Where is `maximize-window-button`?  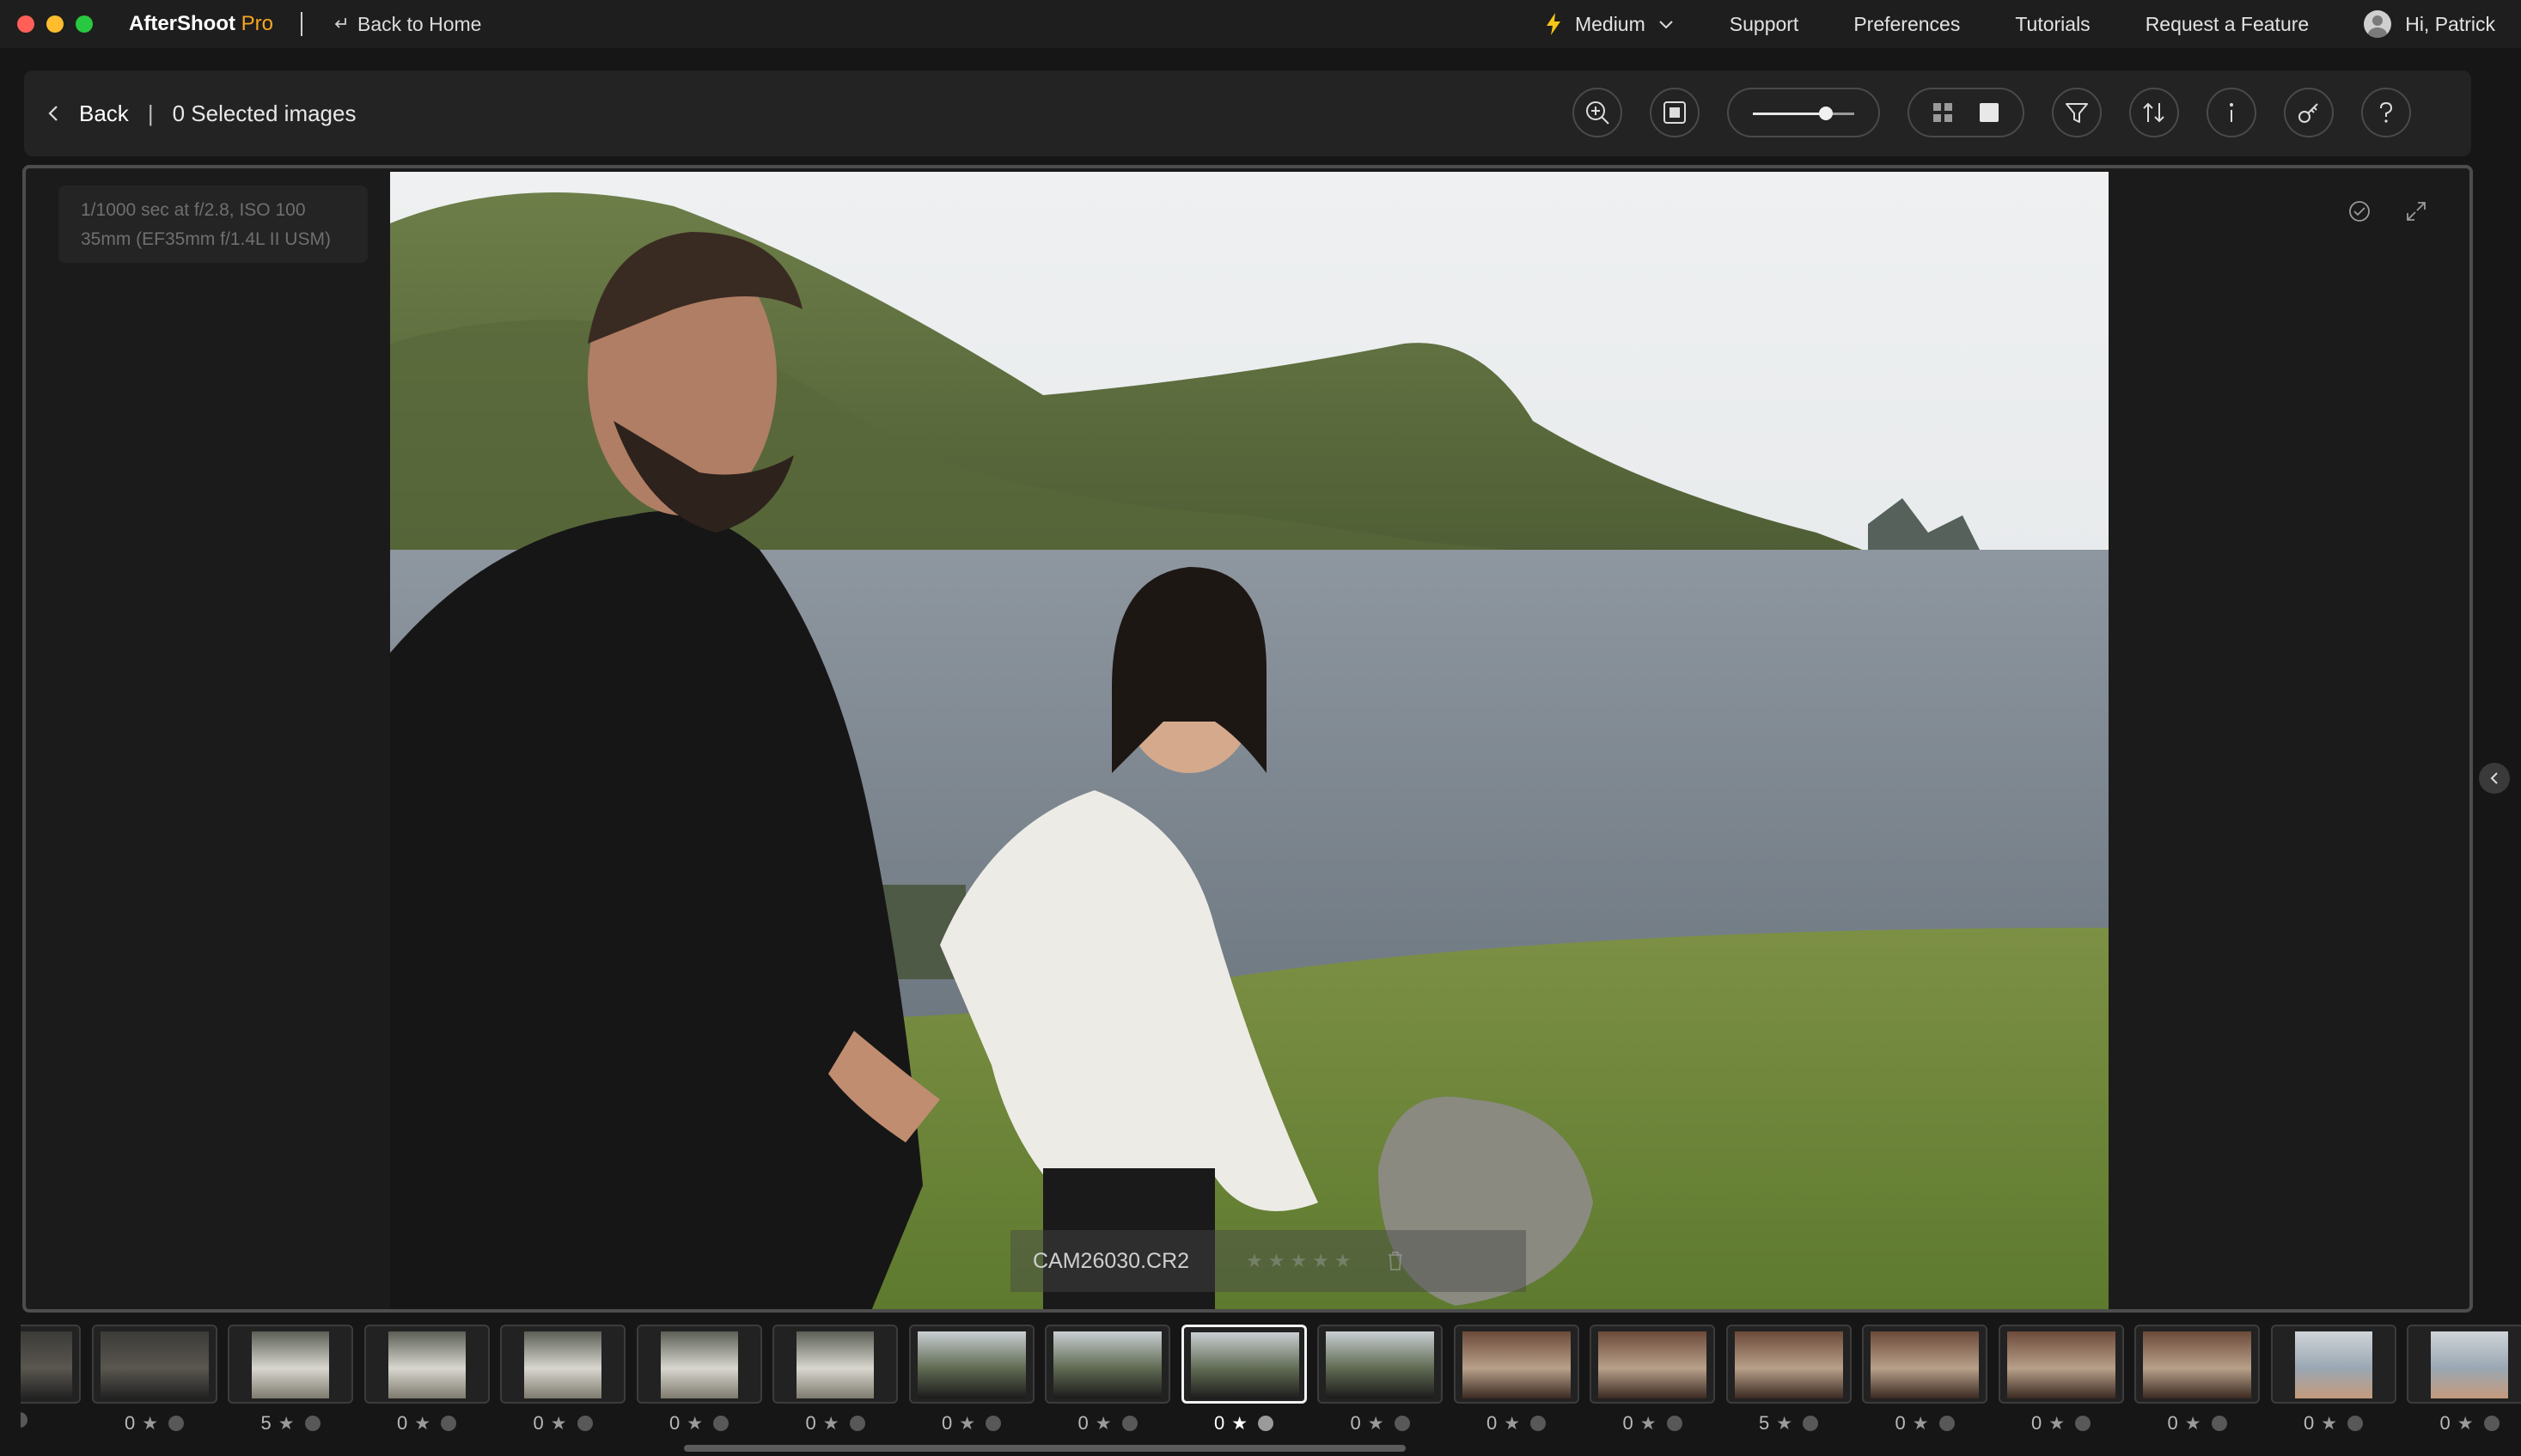 maximize-window-button is located at coordinates (84, 24).